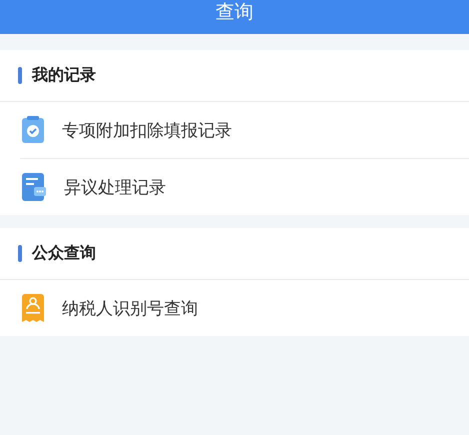 The height and width of the screenshot is (435, 469). Describe the element at coordinates (235, 12) in the screenshot. I see `page-title: 查询` at that location.